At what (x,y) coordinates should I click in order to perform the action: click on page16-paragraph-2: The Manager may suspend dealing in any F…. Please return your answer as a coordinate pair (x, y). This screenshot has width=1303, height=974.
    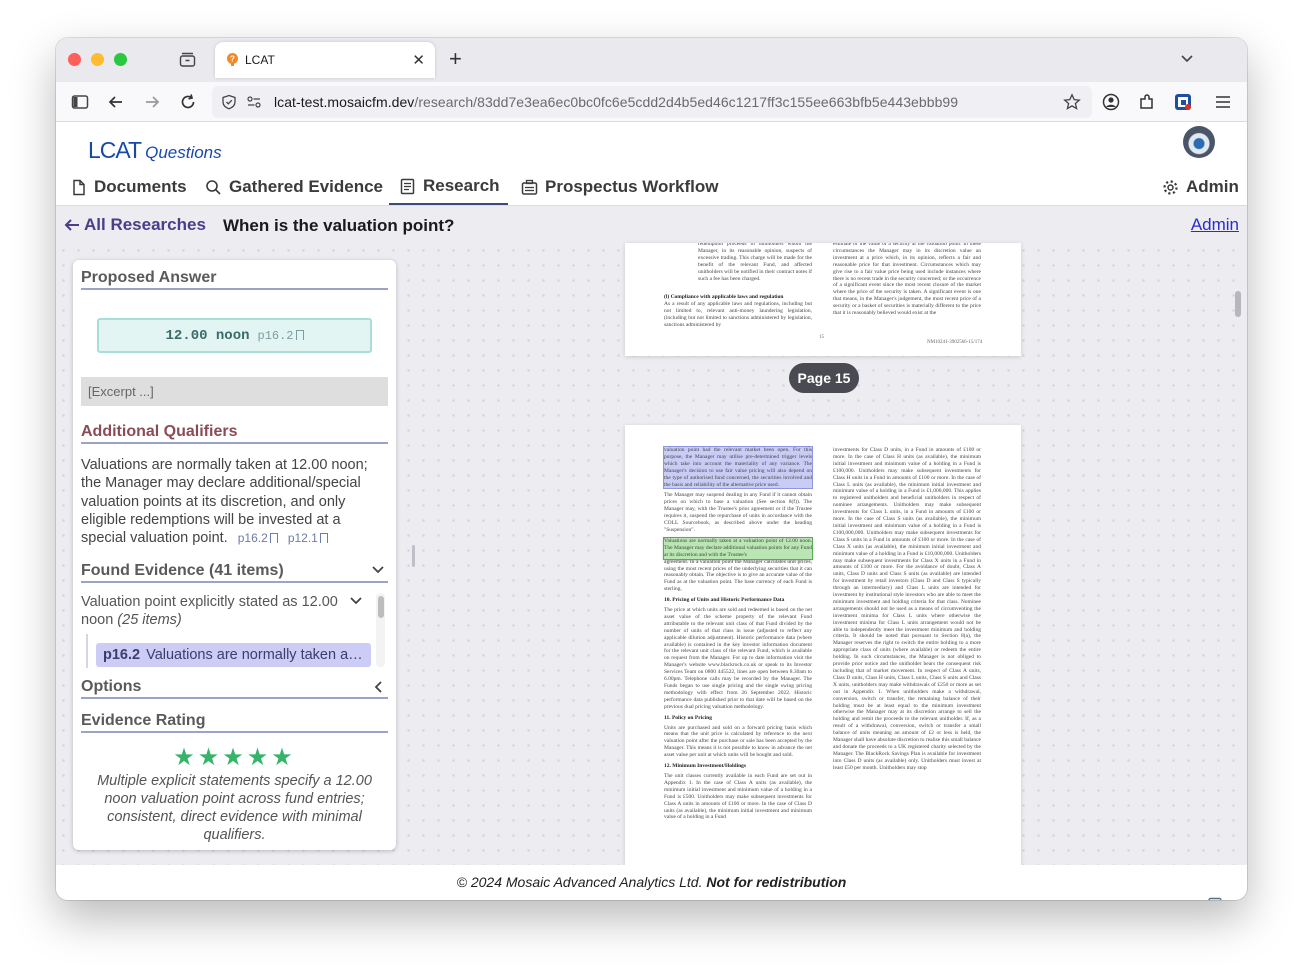
    Looking at the image, I should click on (738, 512).